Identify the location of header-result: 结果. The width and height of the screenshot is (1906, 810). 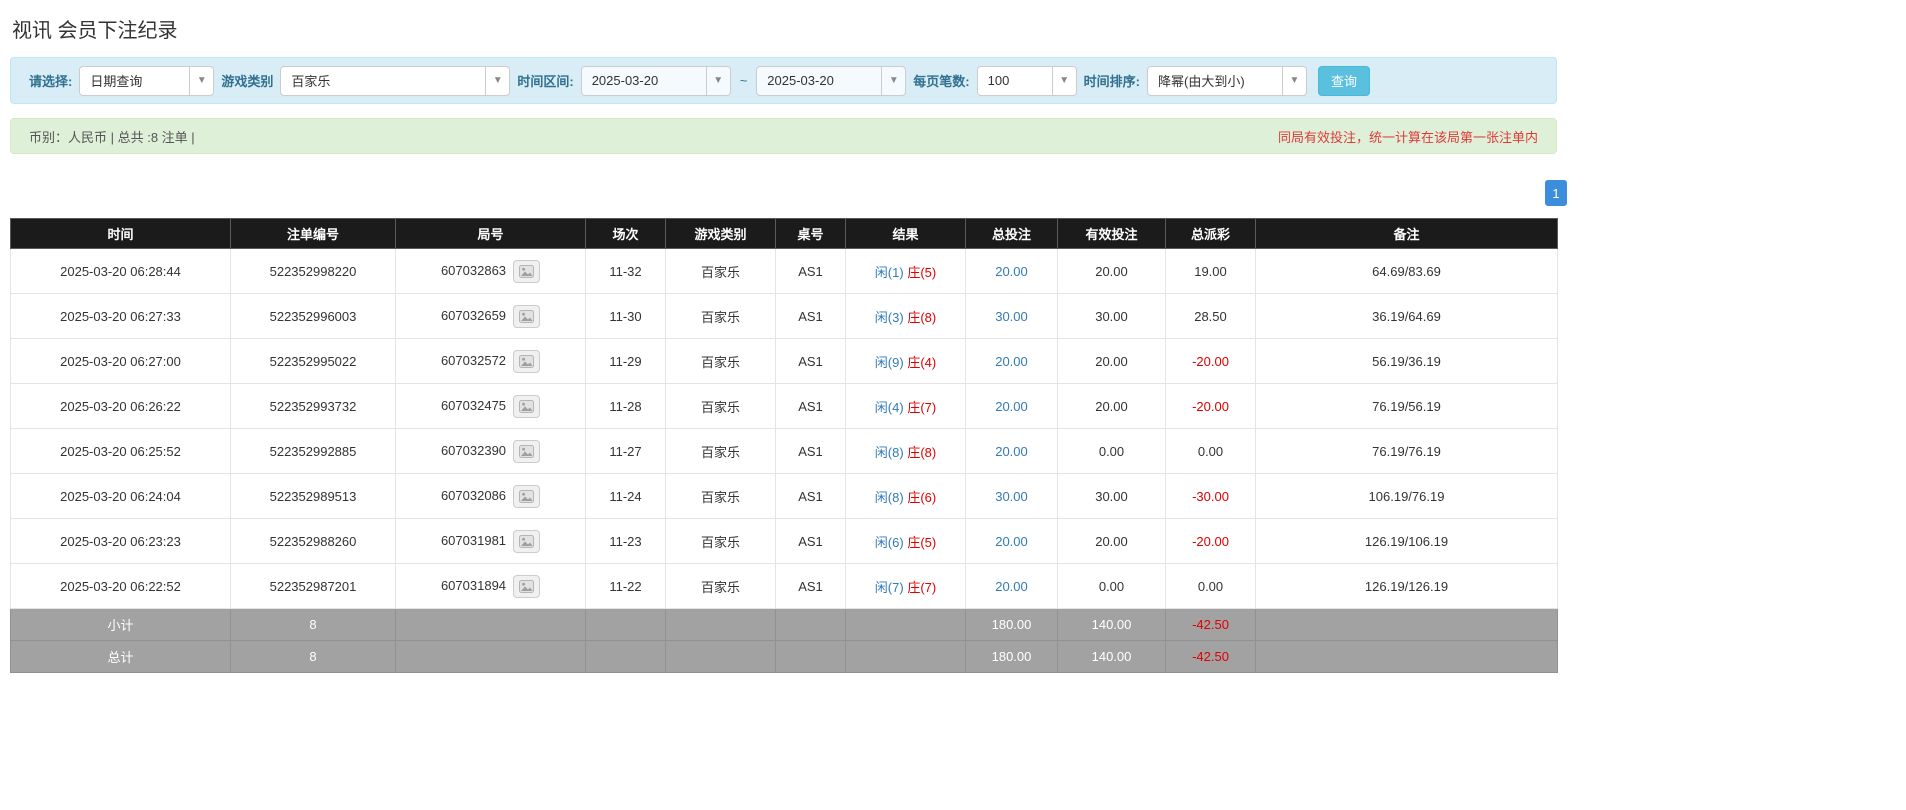
(905, 233).